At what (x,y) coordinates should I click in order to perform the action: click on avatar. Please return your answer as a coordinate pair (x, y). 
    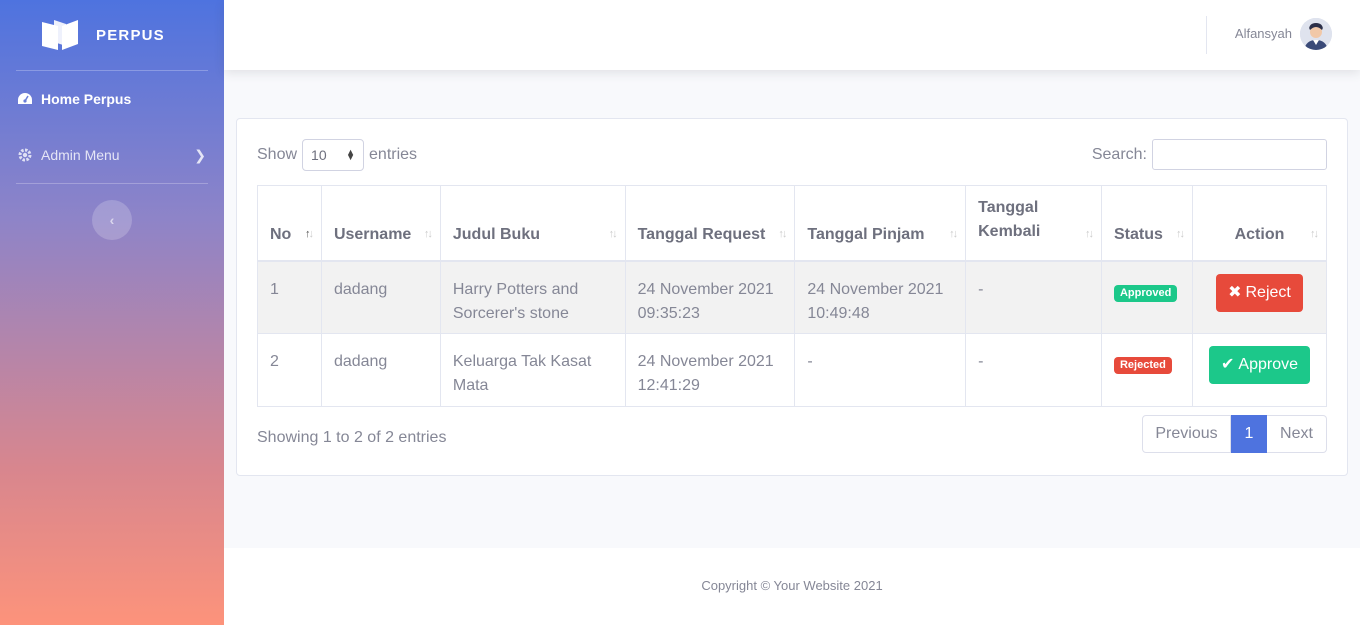
    Looking at the image, I should click on (1316, 34).